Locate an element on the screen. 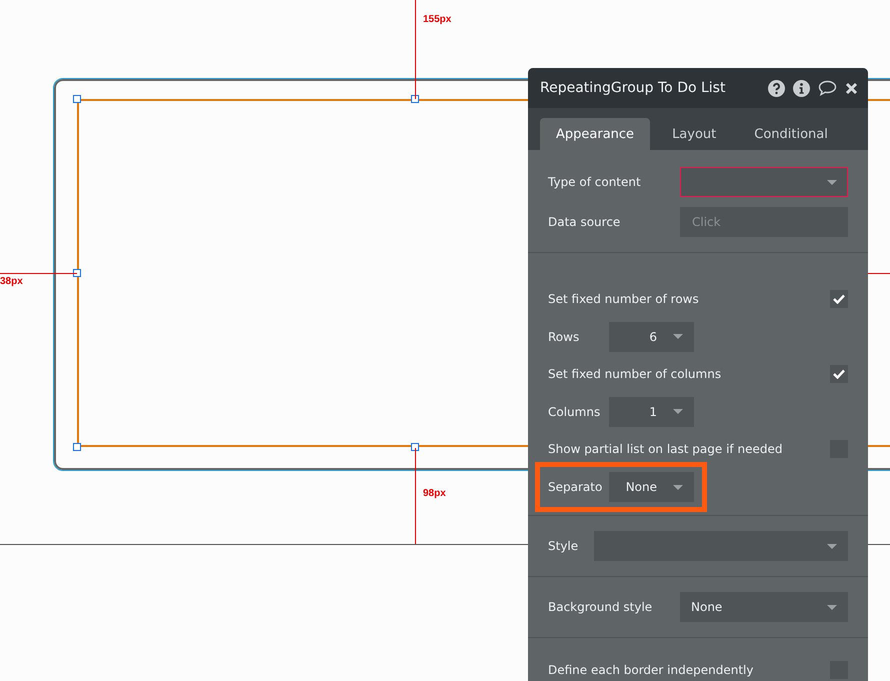 The height and width of the screenshot is (681, 890). dropdown: 1 is located at coordinates (651, 411).